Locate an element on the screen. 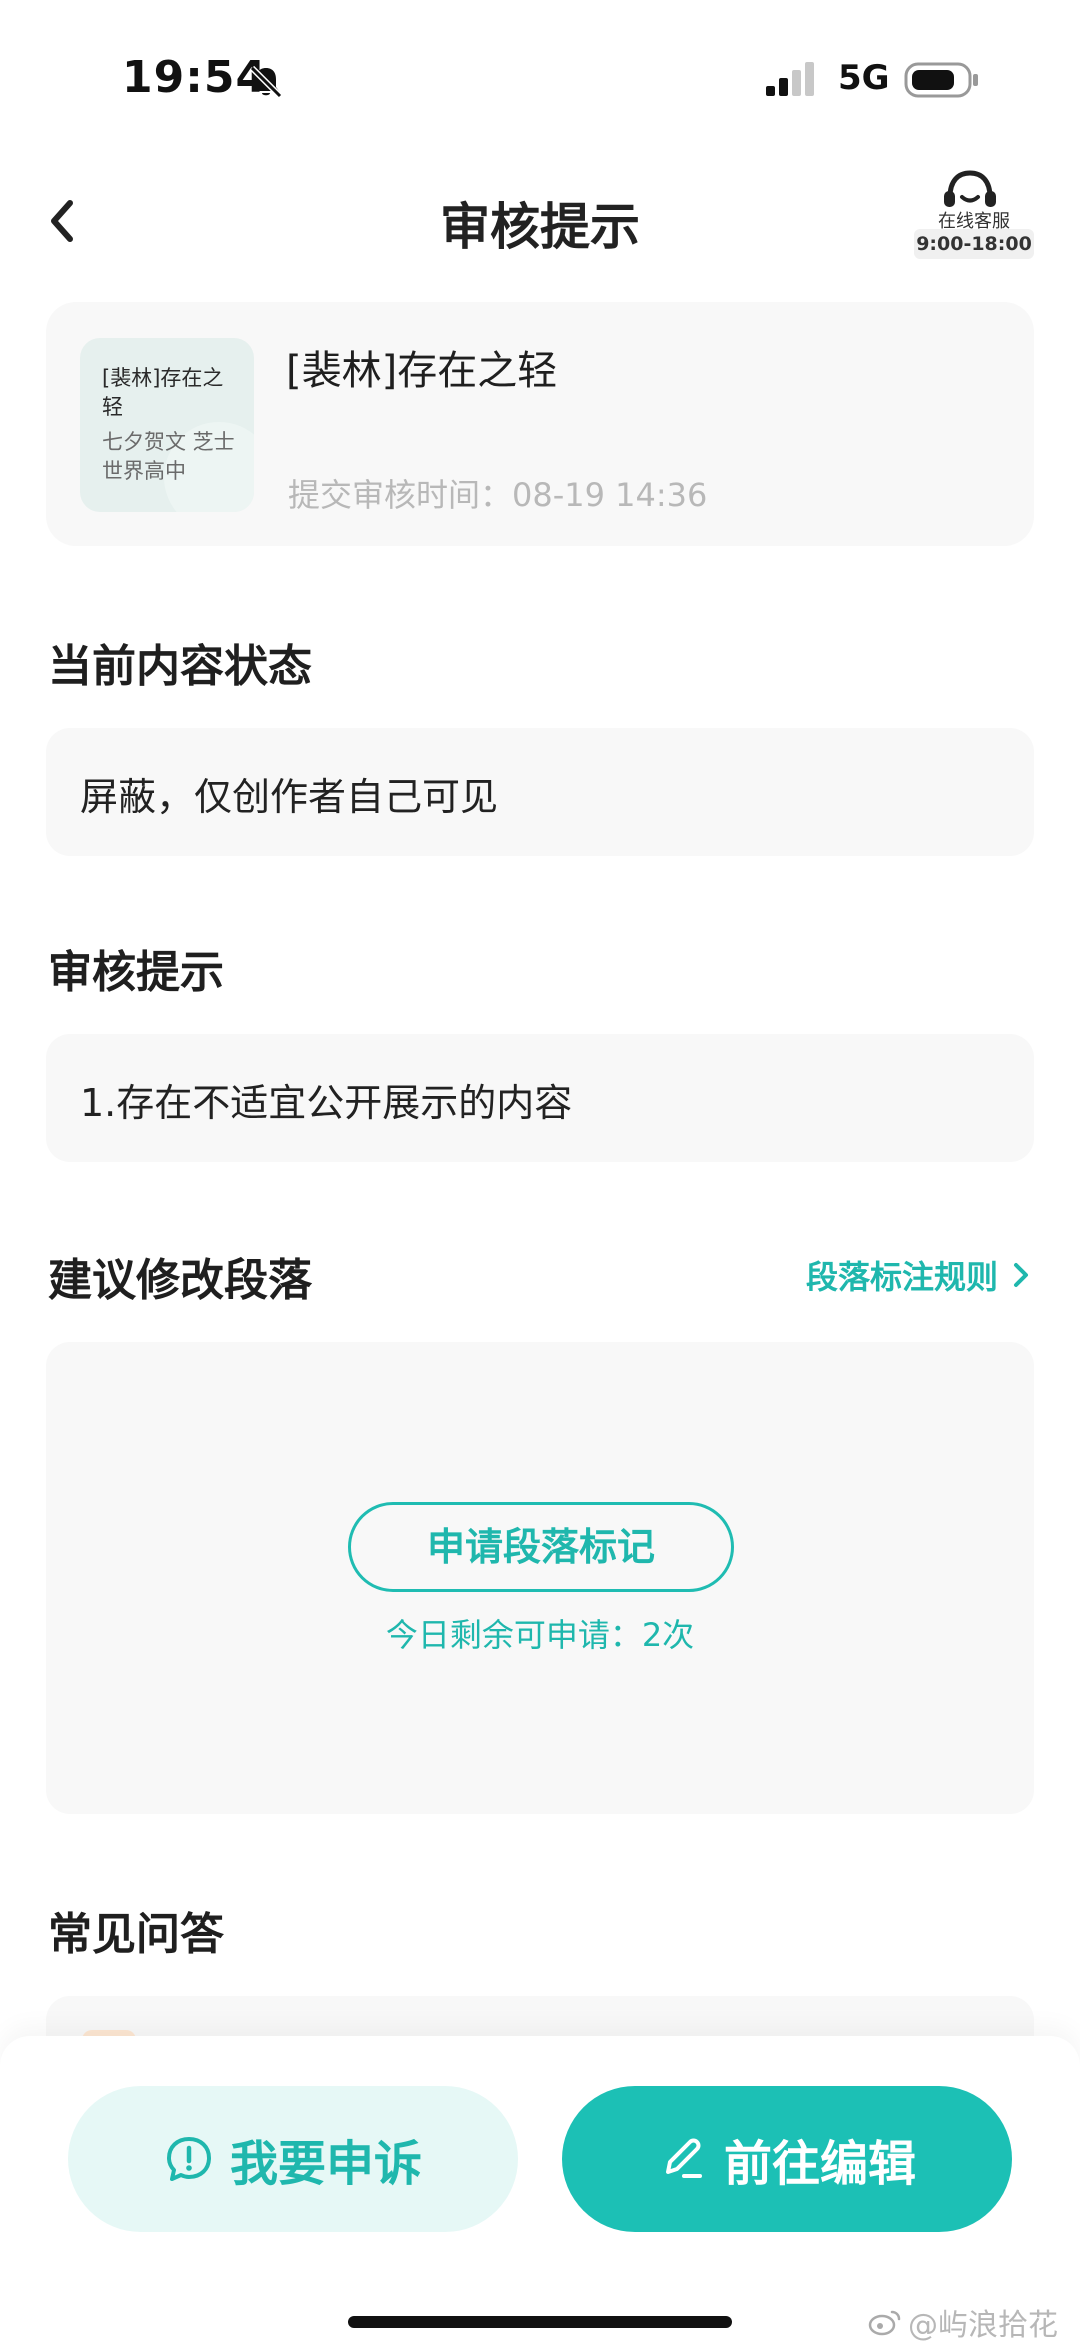 The image size is (1080, 2347). signal-icon is located at coordinates (790, 79).